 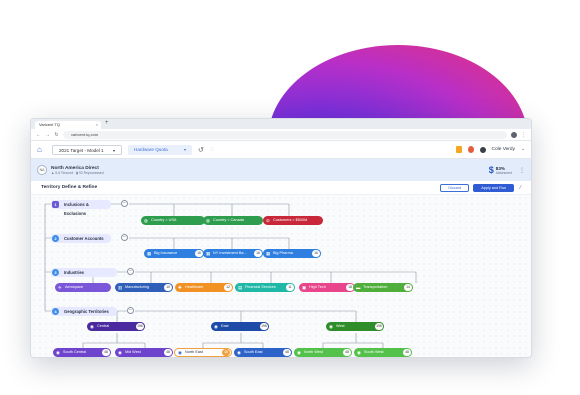 I want to click on node-label: Big Insurance, so click(x=166, y=253).